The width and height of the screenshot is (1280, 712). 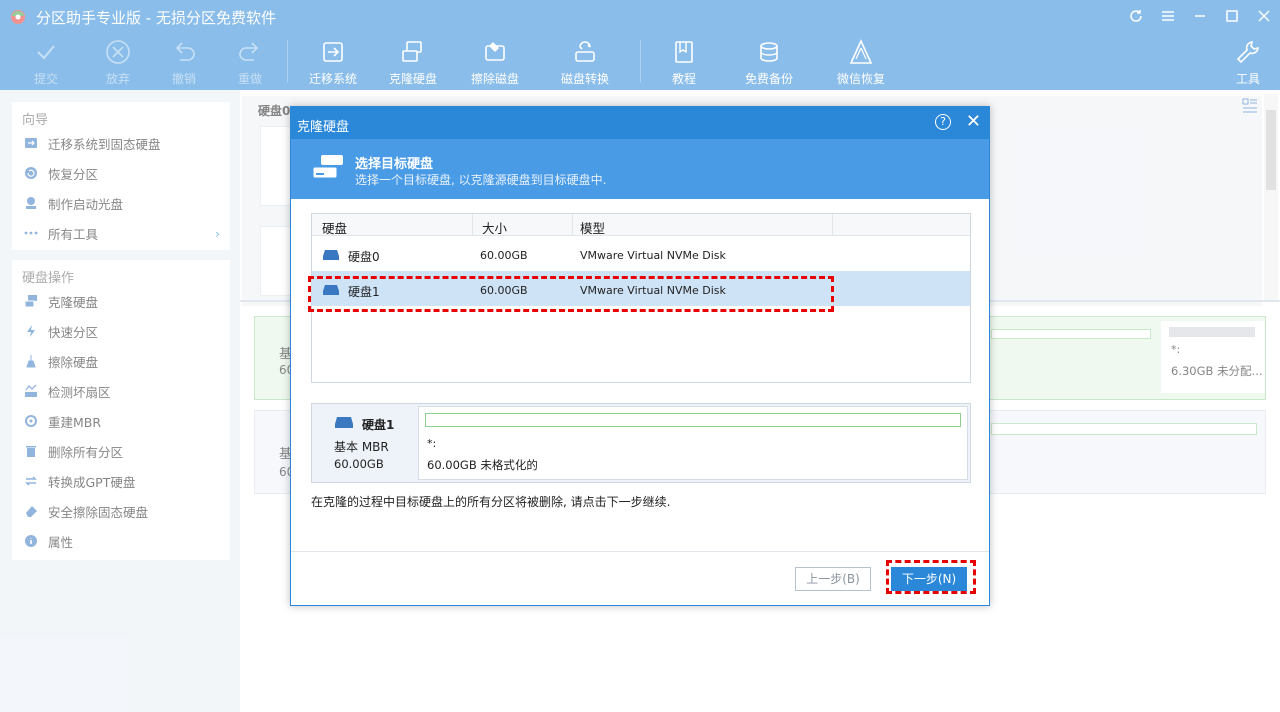 What do you see at coordinates (973, 121) in the screenshot?
I see `dialog-close-icon: ✕` at bounding box center [973, 121].